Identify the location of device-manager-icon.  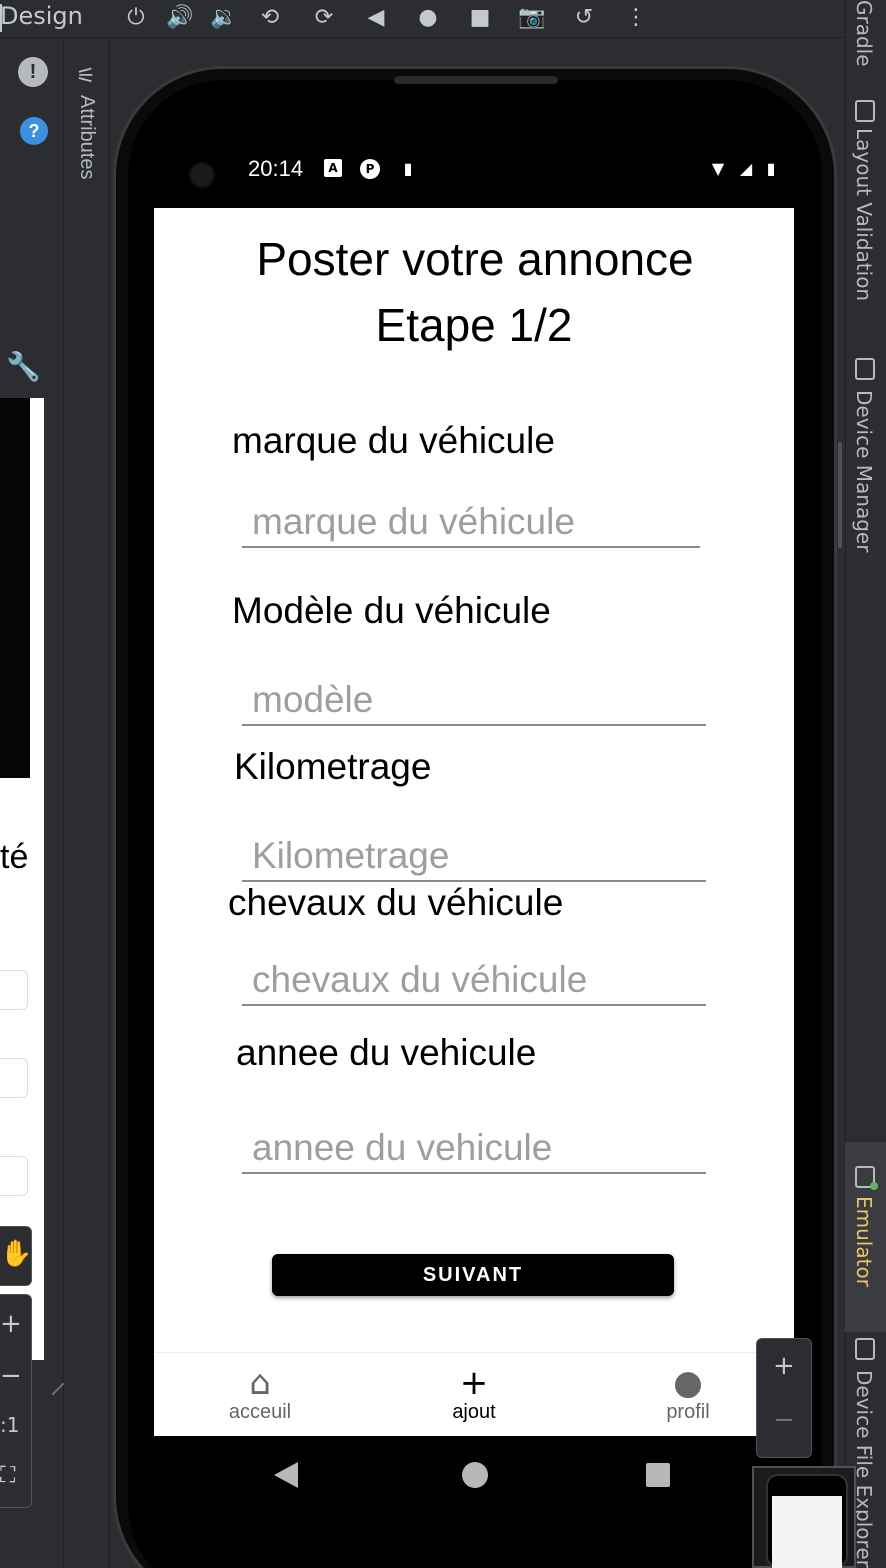
(865, 369).